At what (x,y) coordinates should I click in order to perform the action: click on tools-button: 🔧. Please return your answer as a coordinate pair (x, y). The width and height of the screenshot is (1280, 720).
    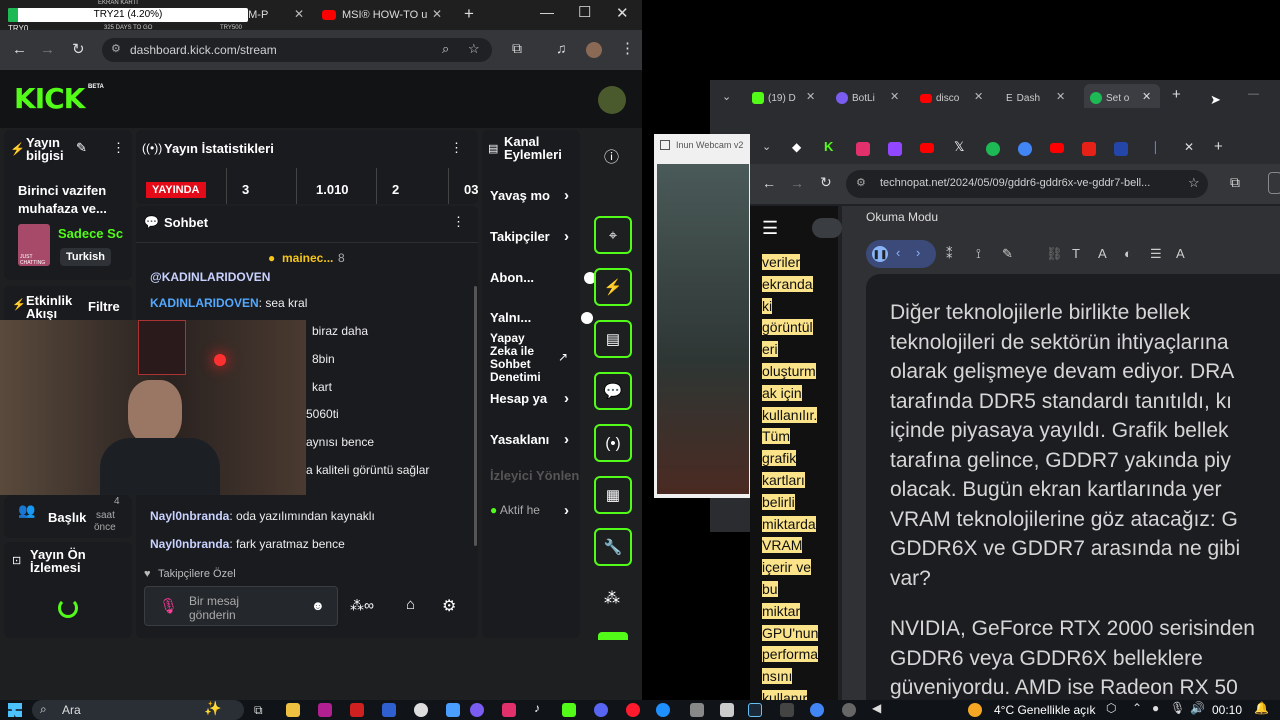
    Looking at the image, I should click on (613, 547).